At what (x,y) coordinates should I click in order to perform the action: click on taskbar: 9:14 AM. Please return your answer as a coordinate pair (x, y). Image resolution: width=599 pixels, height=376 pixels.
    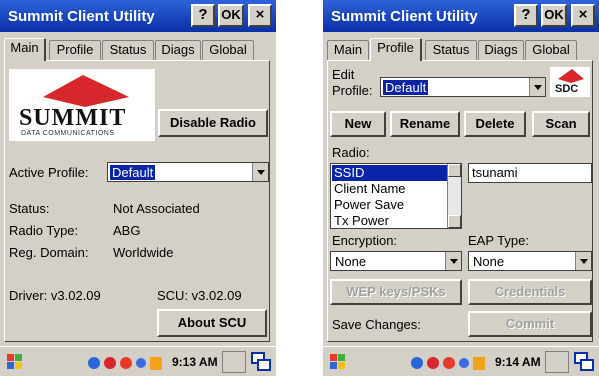
    Looking at the image, I should click on (461, 361).